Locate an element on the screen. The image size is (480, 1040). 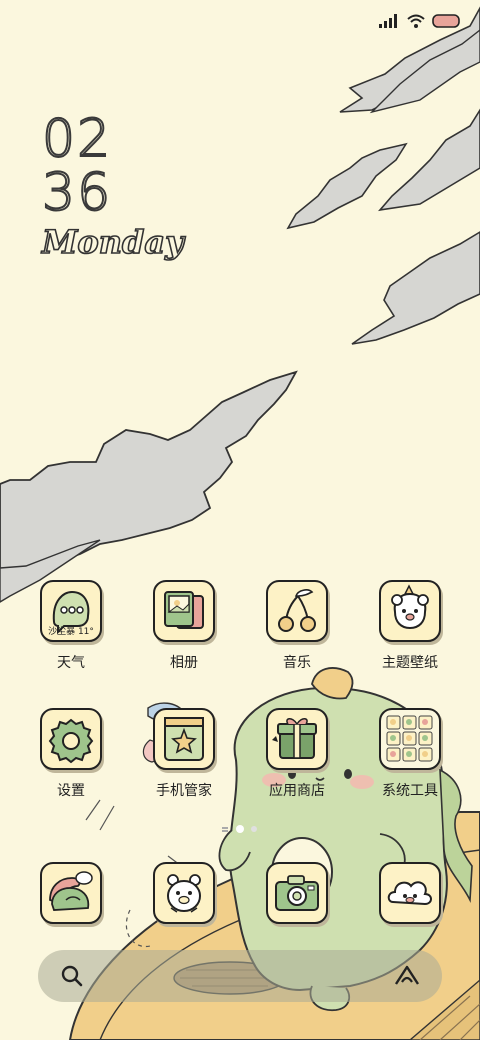
cloud-icon is located at coordinates (410, 893).